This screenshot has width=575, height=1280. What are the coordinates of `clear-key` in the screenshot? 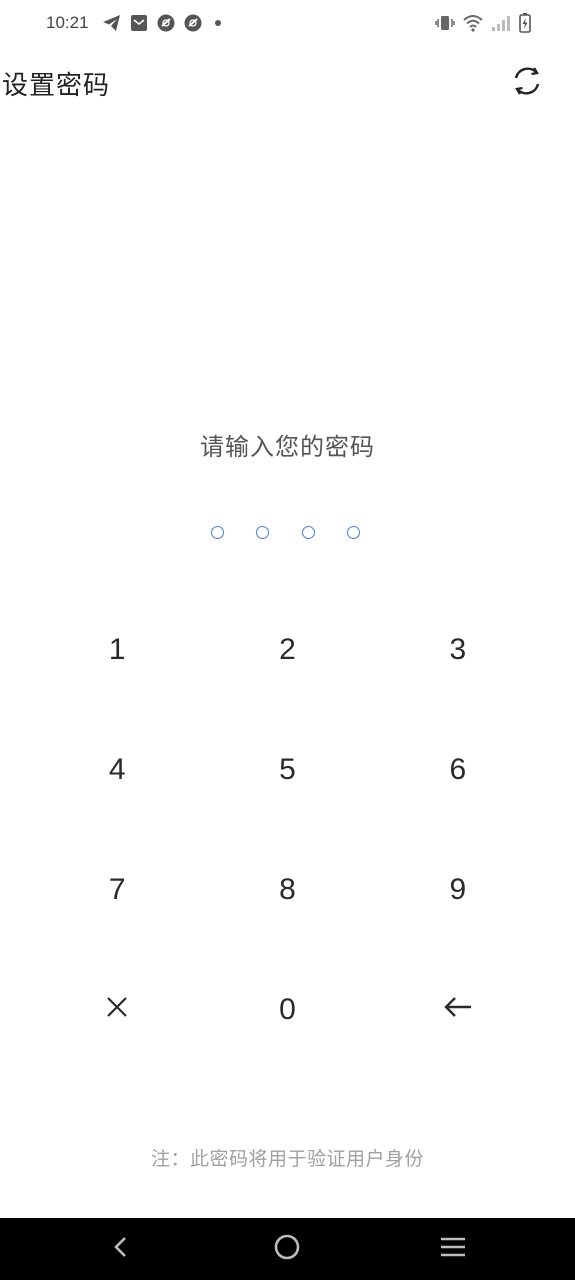 It's located at (117, 1010).